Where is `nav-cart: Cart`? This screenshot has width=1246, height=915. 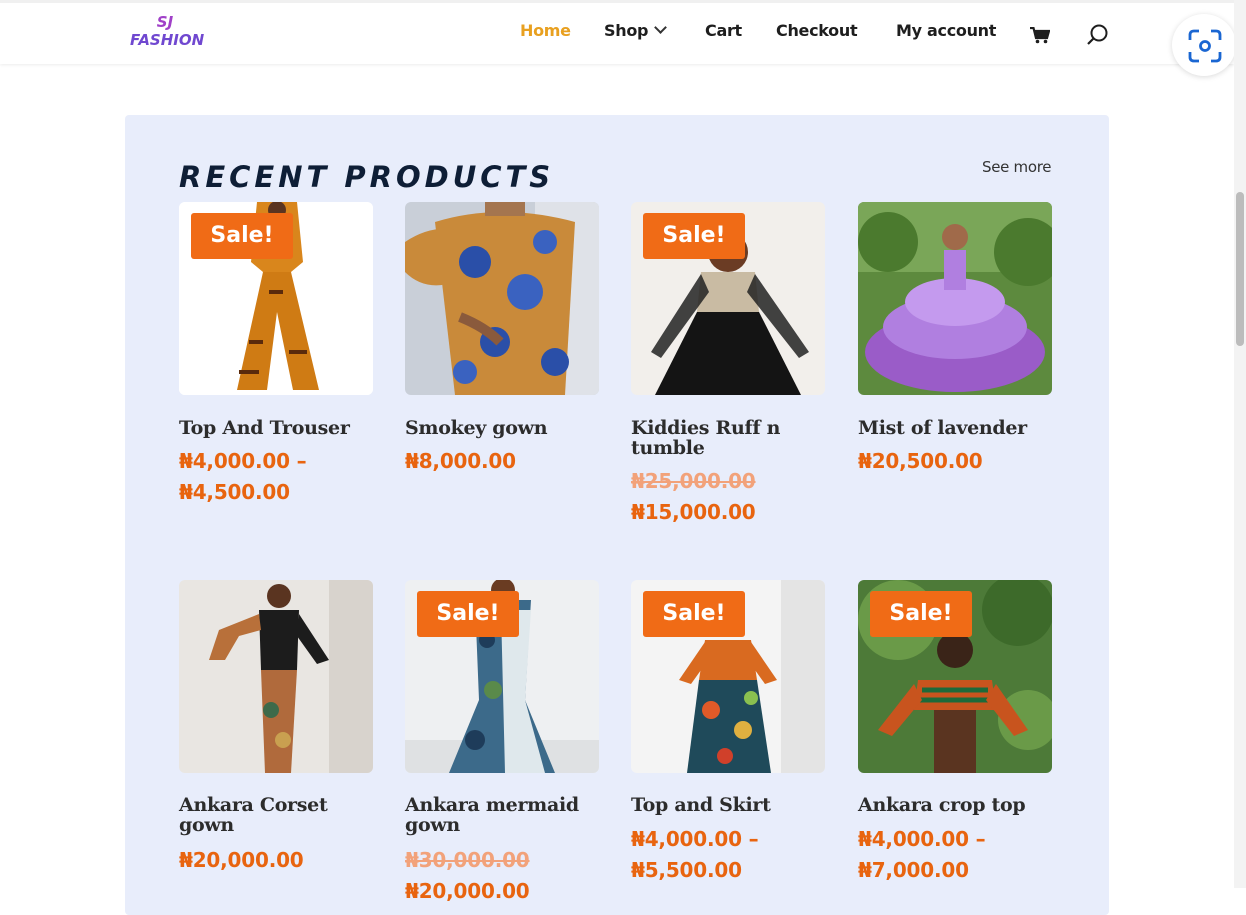 nav-cart: Cart is located at coordinates (723, 33).